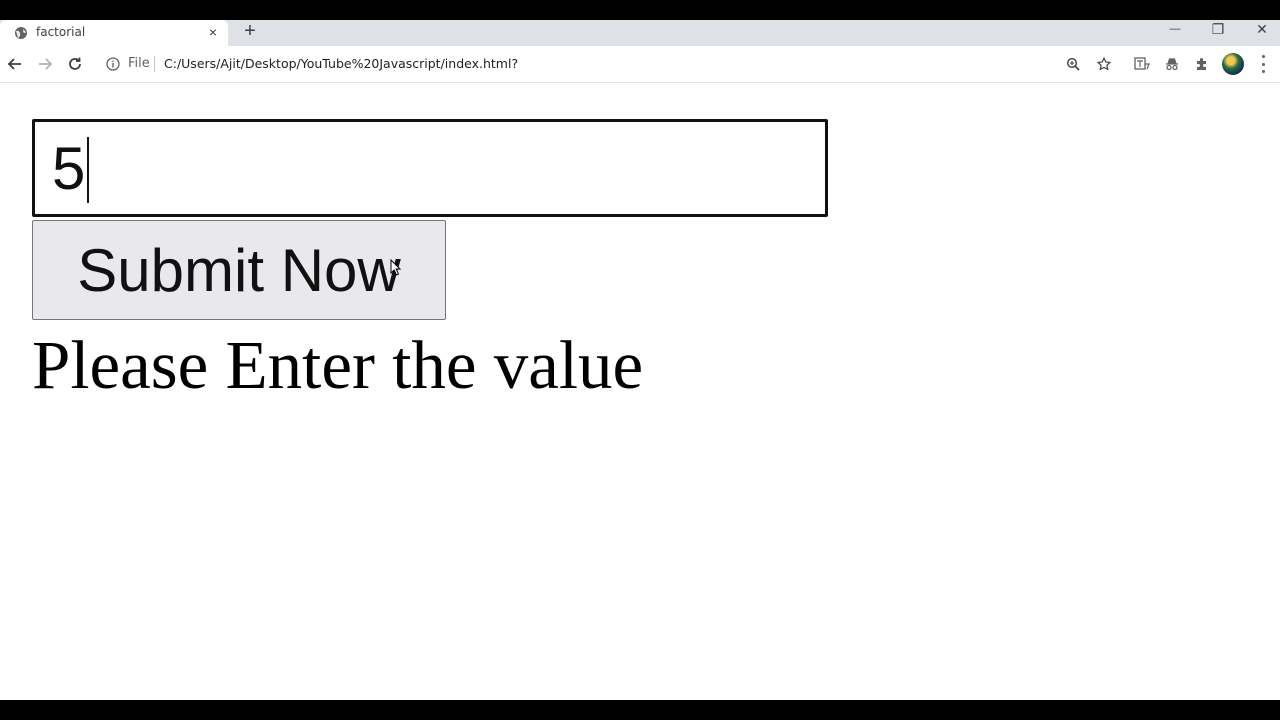 Image resolution: width=1280 pixels, height=720 pixels. I want to click on screen-bottom-bar, so click(640, 710).